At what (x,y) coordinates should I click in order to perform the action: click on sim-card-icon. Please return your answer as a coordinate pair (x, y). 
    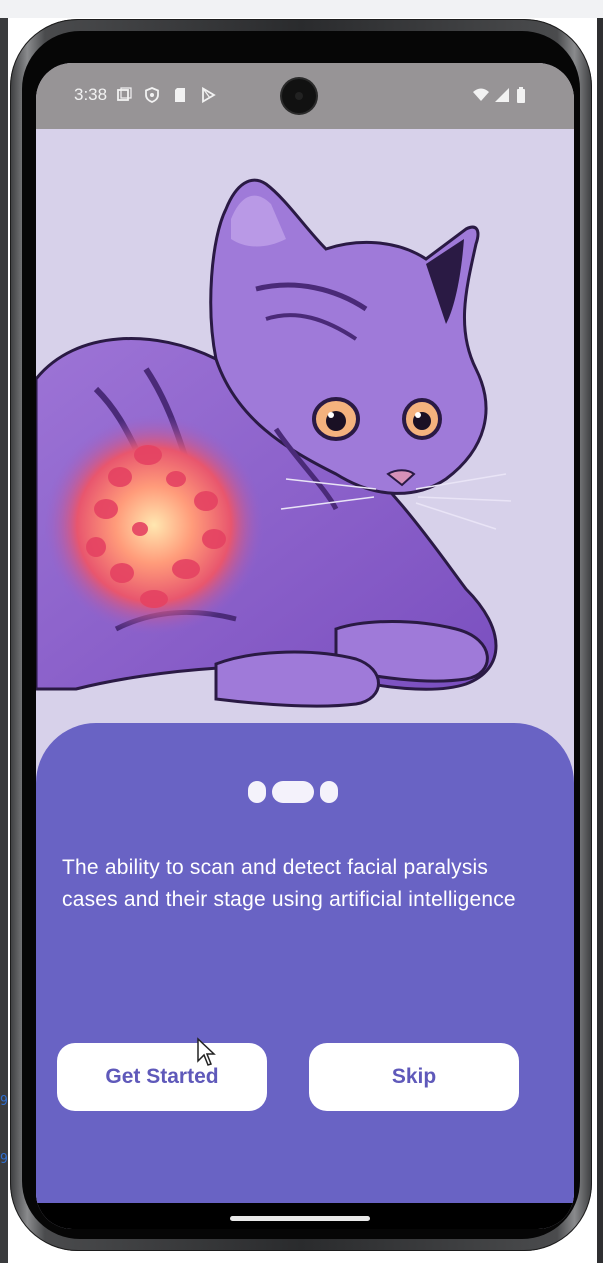
    Looking at the image, I should click on (180, 95).